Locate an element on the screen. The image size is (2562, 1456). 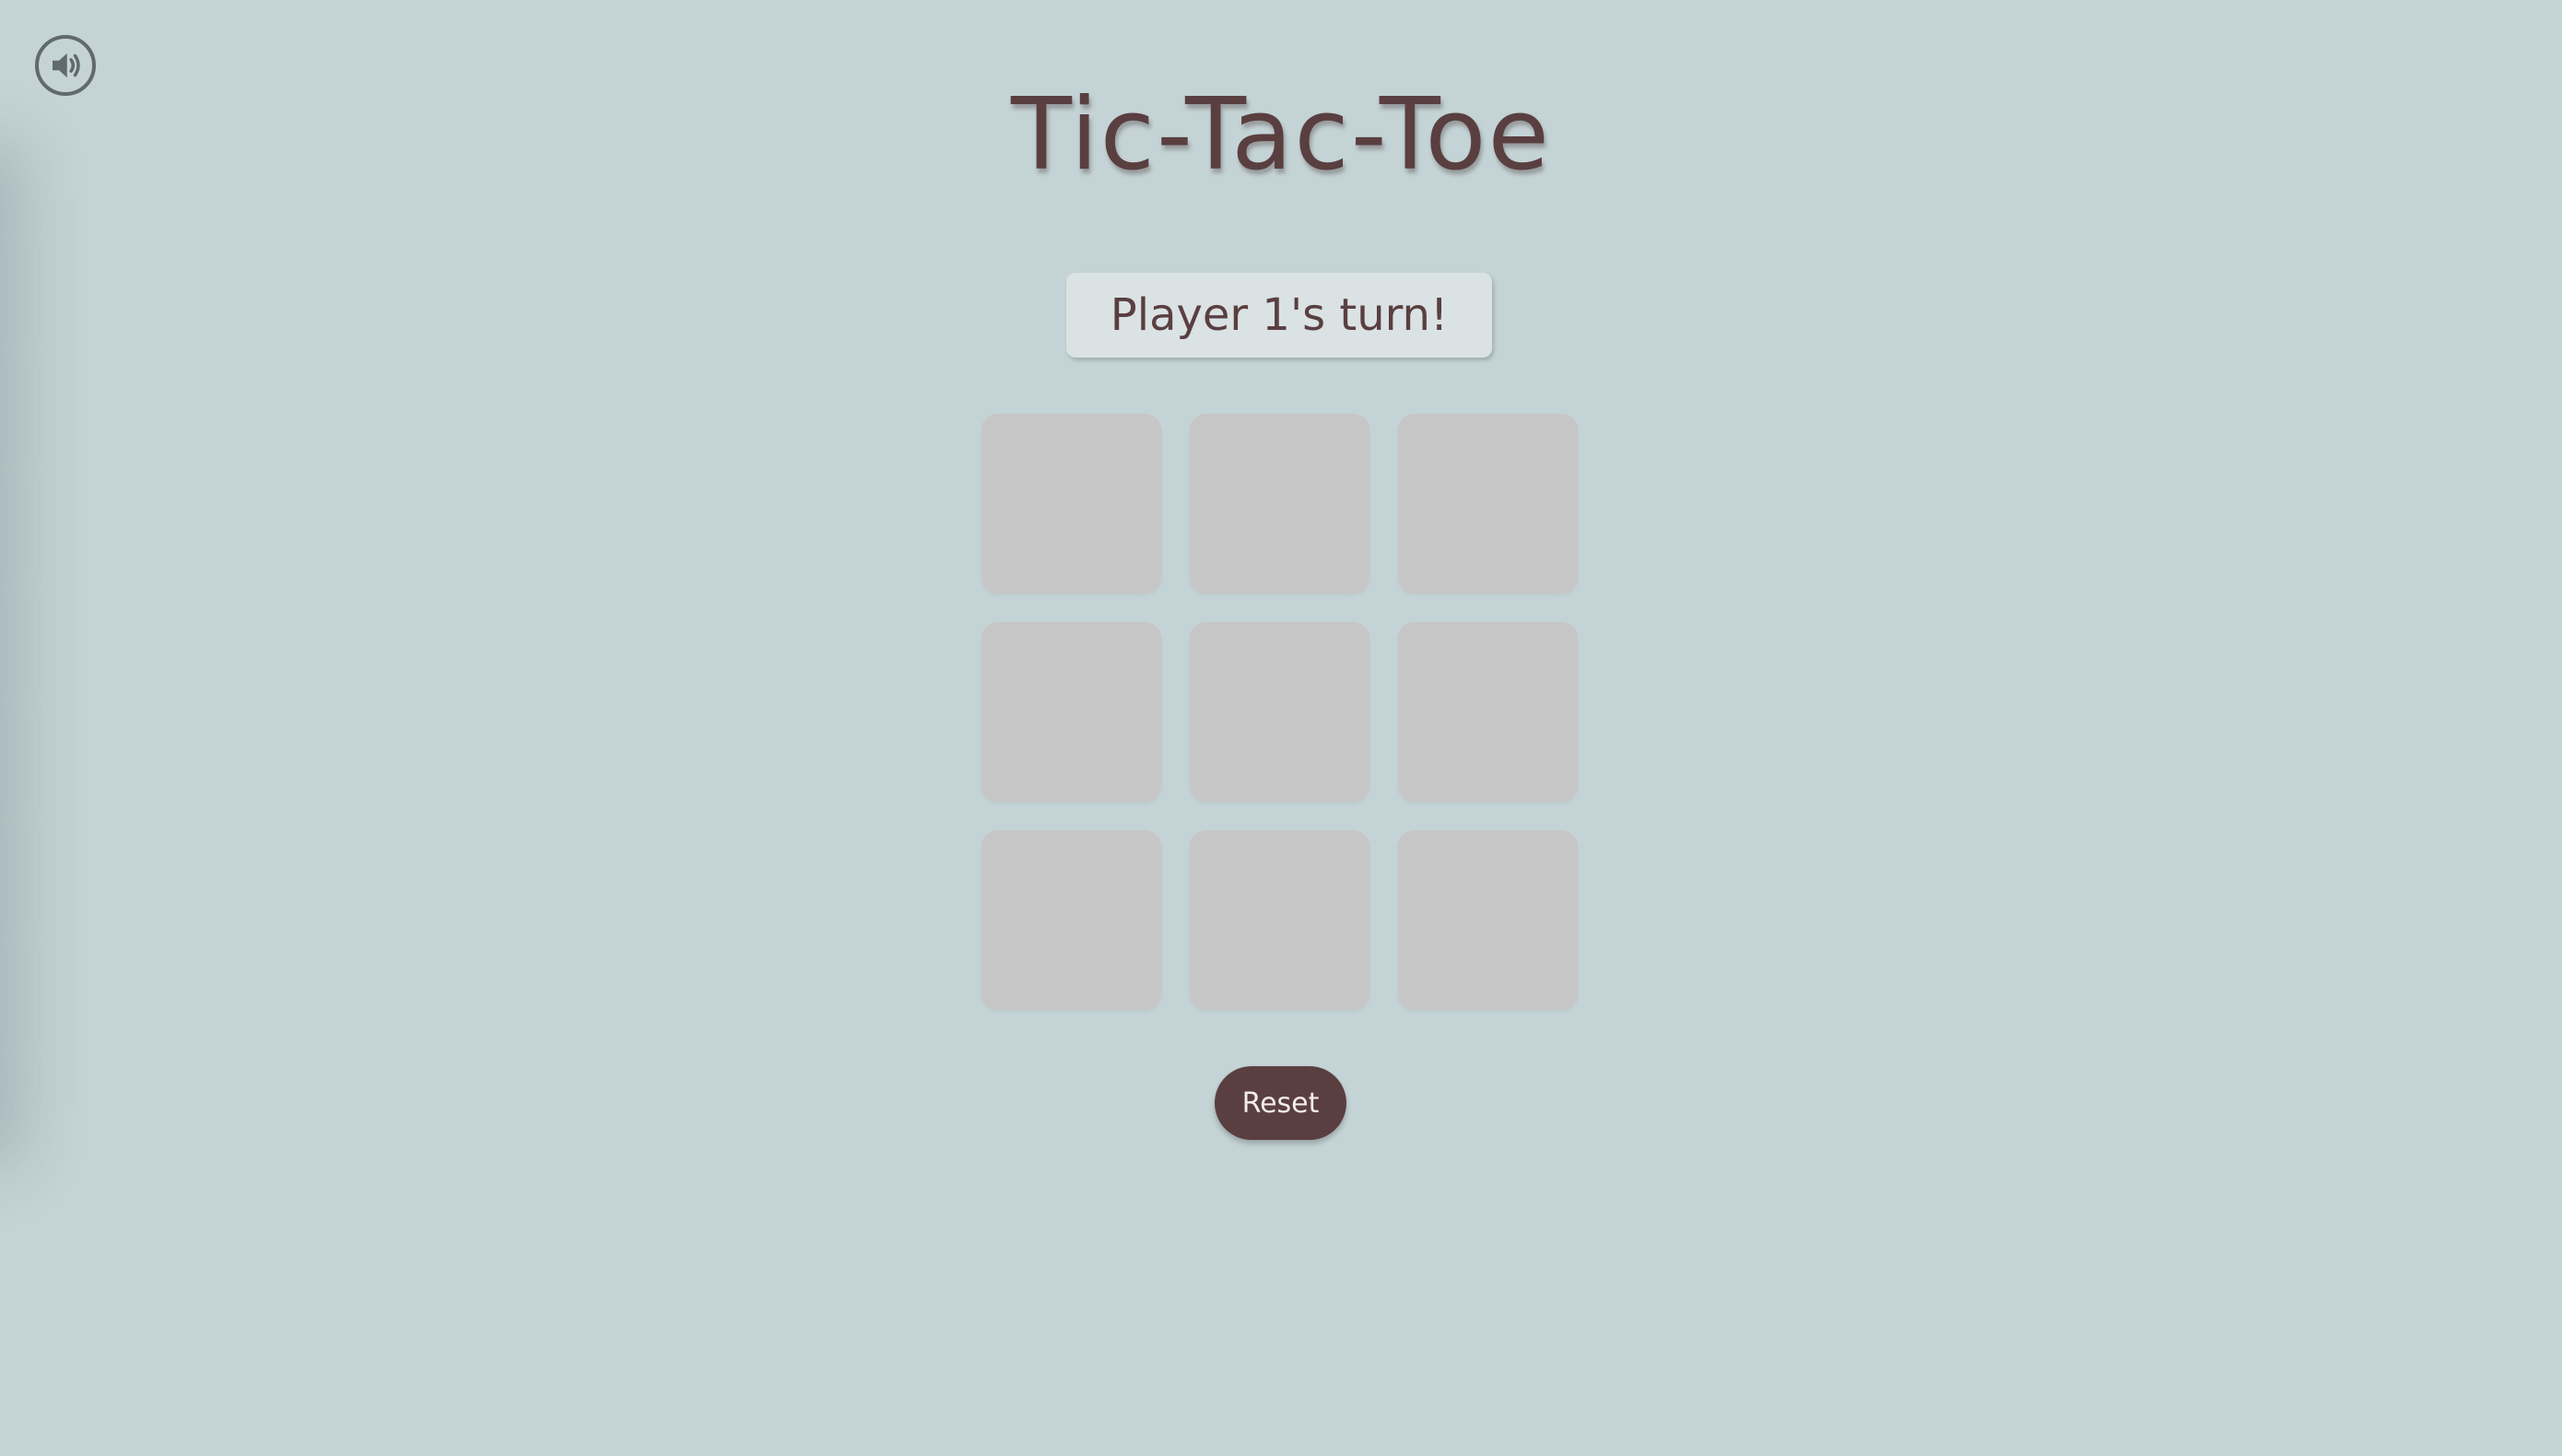
reset-button: Reset is located at coordinates (1281, 1103).